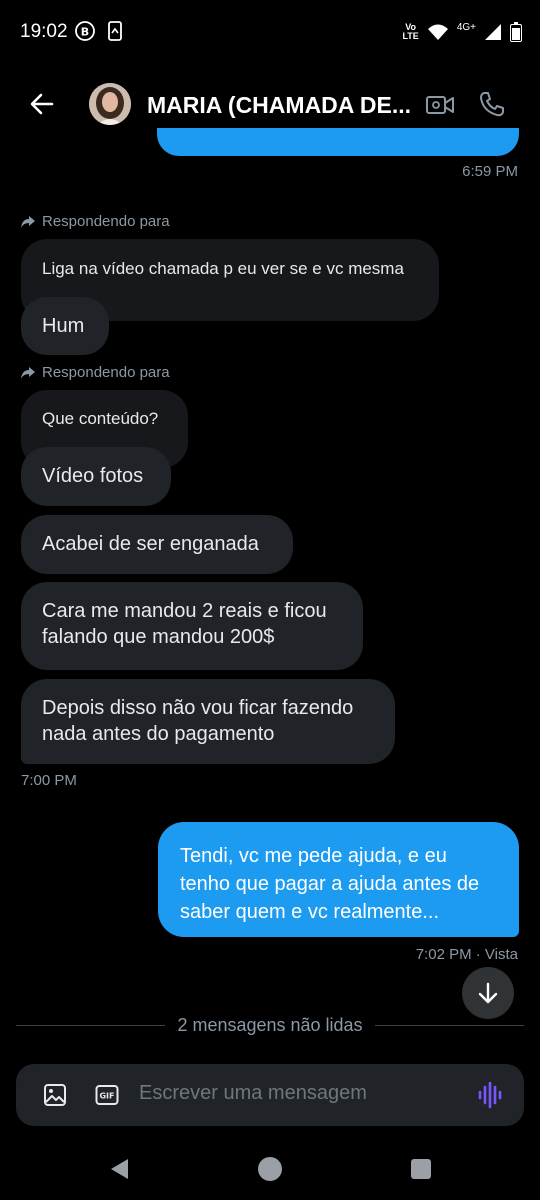 The width and height of the screenshot is (540, 1200). I want to click on avatar, so click(110, 104).